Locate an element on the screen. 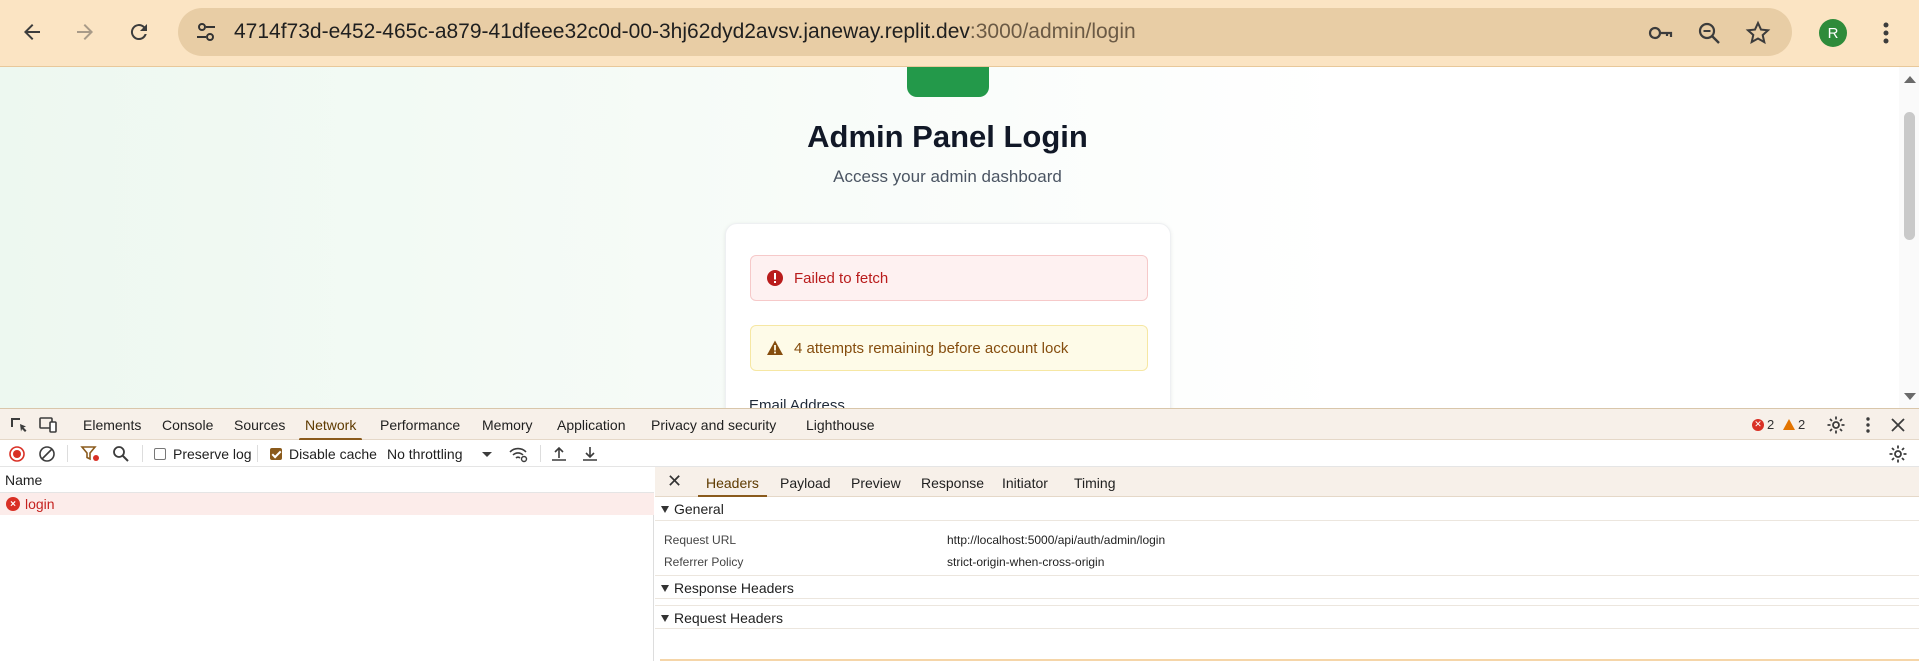  disable-cache-checkbox: Disable cache is located at coordinates (323, 454).